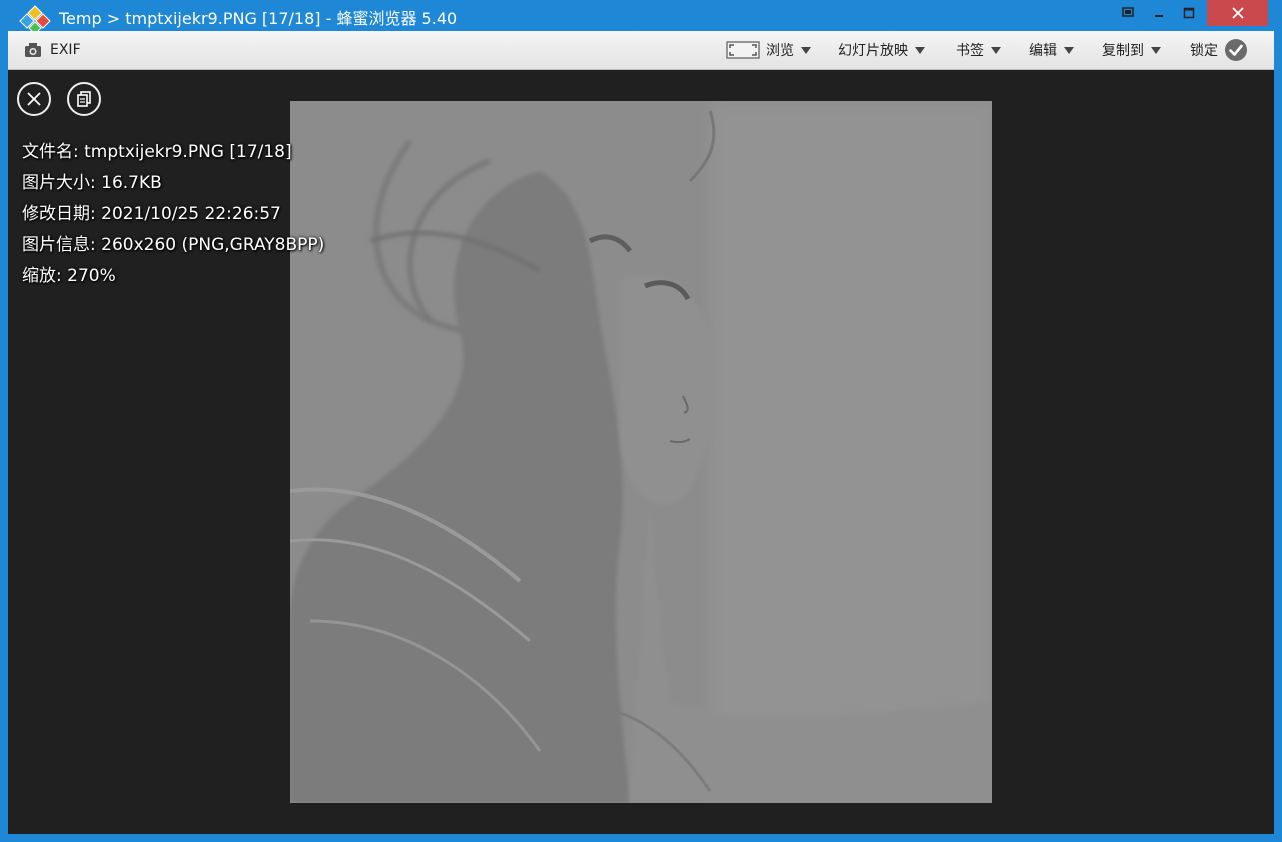  Describe the element at coordinates (743, 50) in the screenshot. I see `fullscreen-icon` at that location.